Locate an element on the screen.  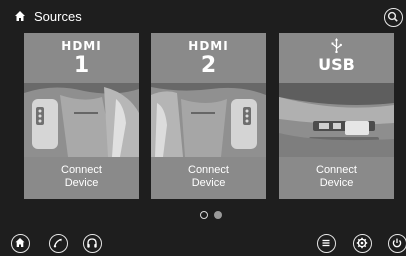
power-icon is located at coordinates (397, 243).